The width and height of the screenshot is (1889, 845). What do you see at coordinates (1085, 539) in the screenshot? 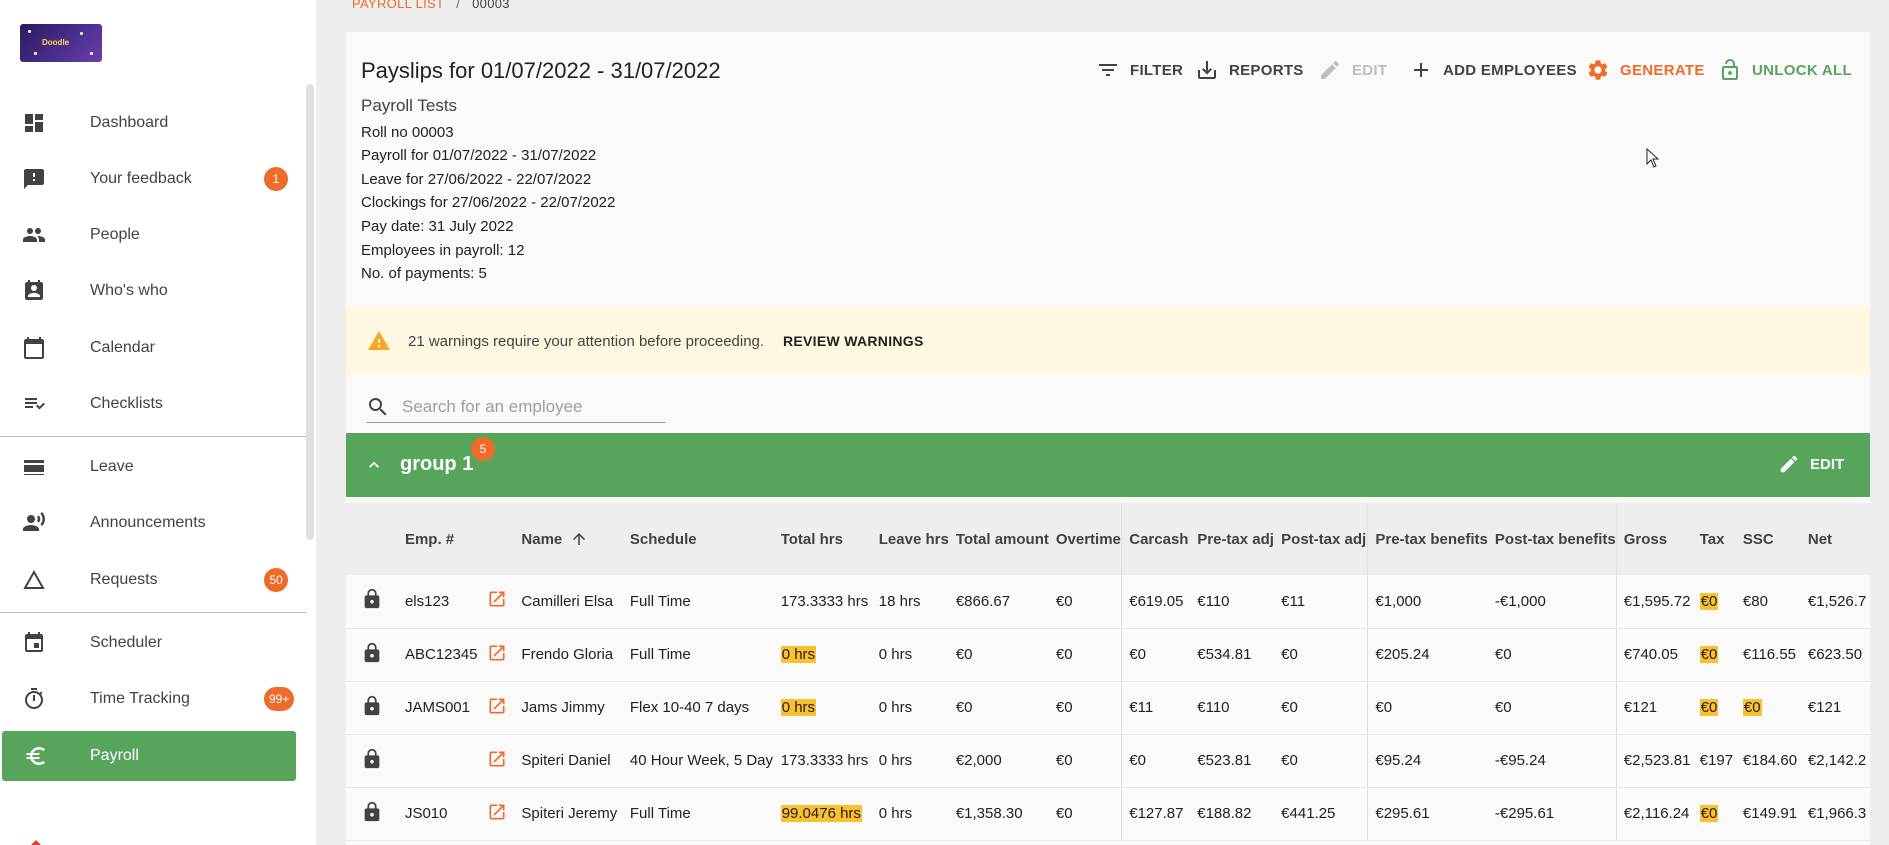
I see `column-header-overtime: Overtime` at bounding box center [1085, 539].